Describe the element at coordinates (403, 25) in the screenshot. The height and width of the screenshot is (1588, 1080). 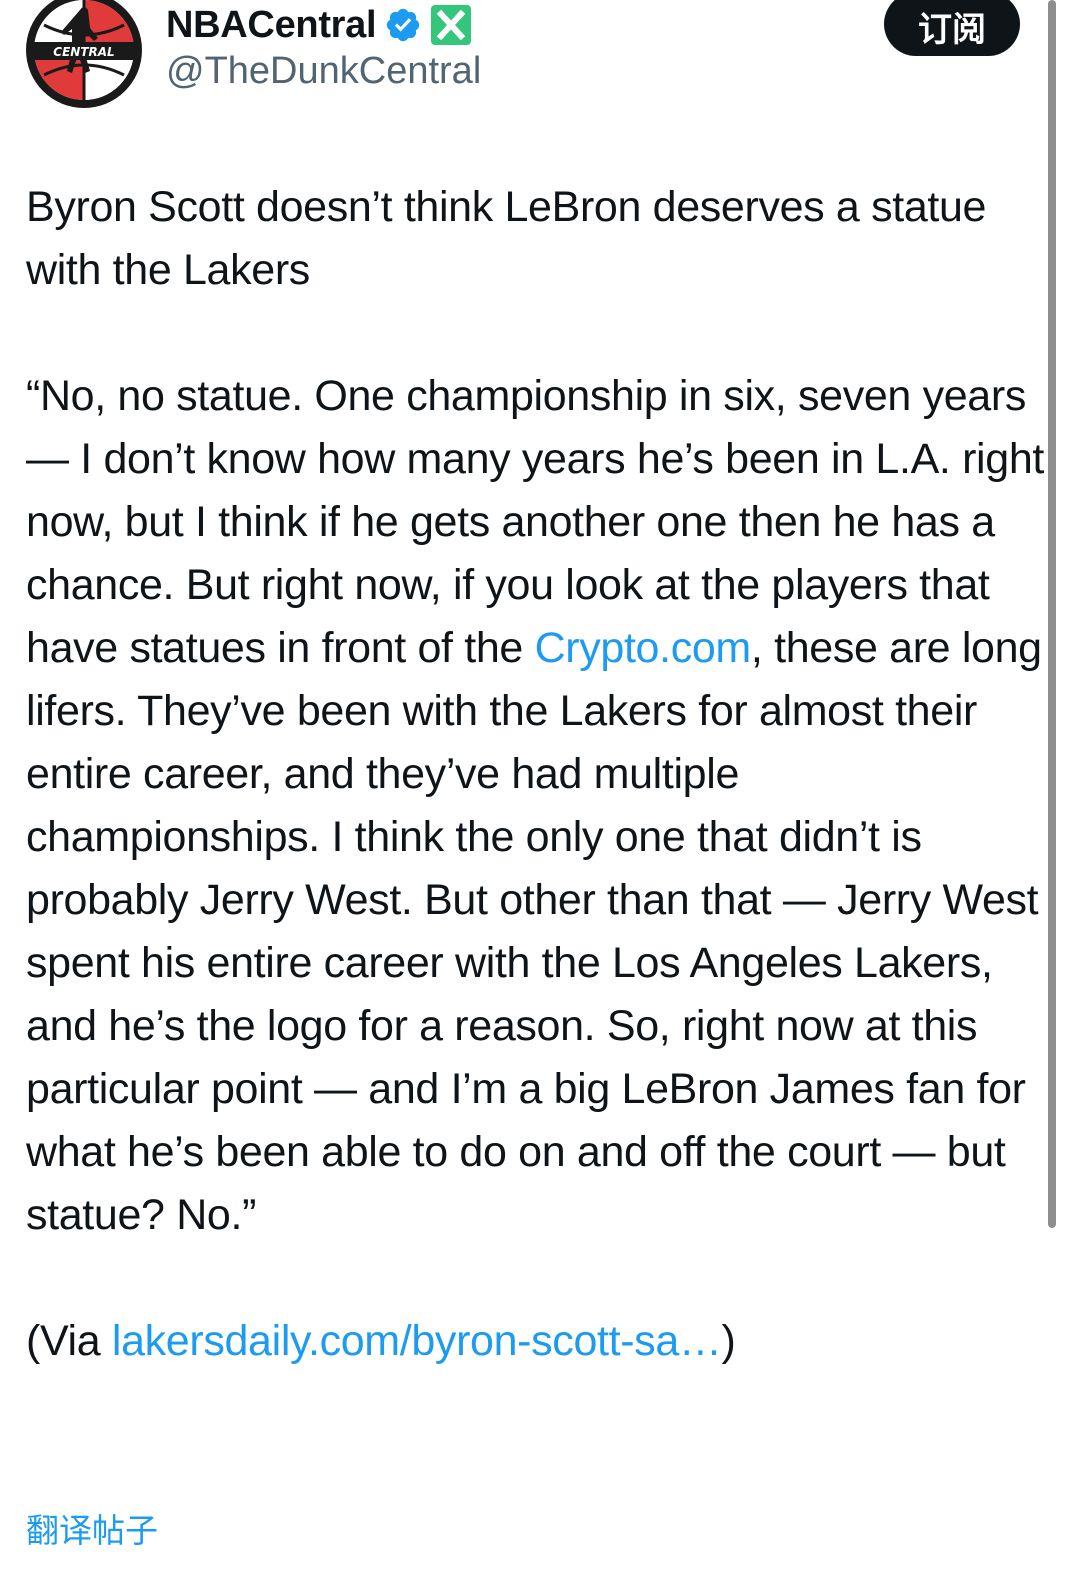
I see `verified-badge-icon` at that location.